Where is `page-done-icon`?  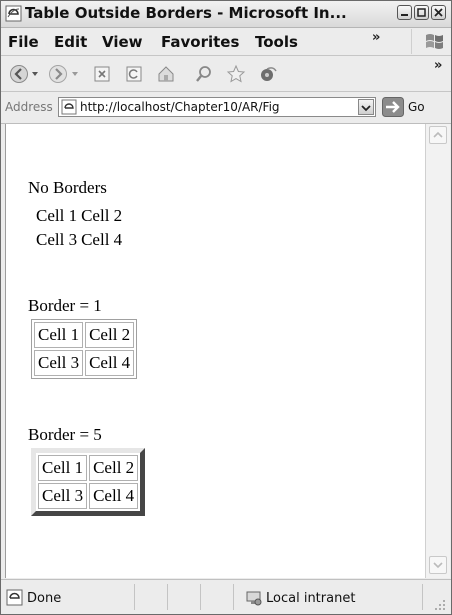 page-done-icon is located at coordinates (14, 597).